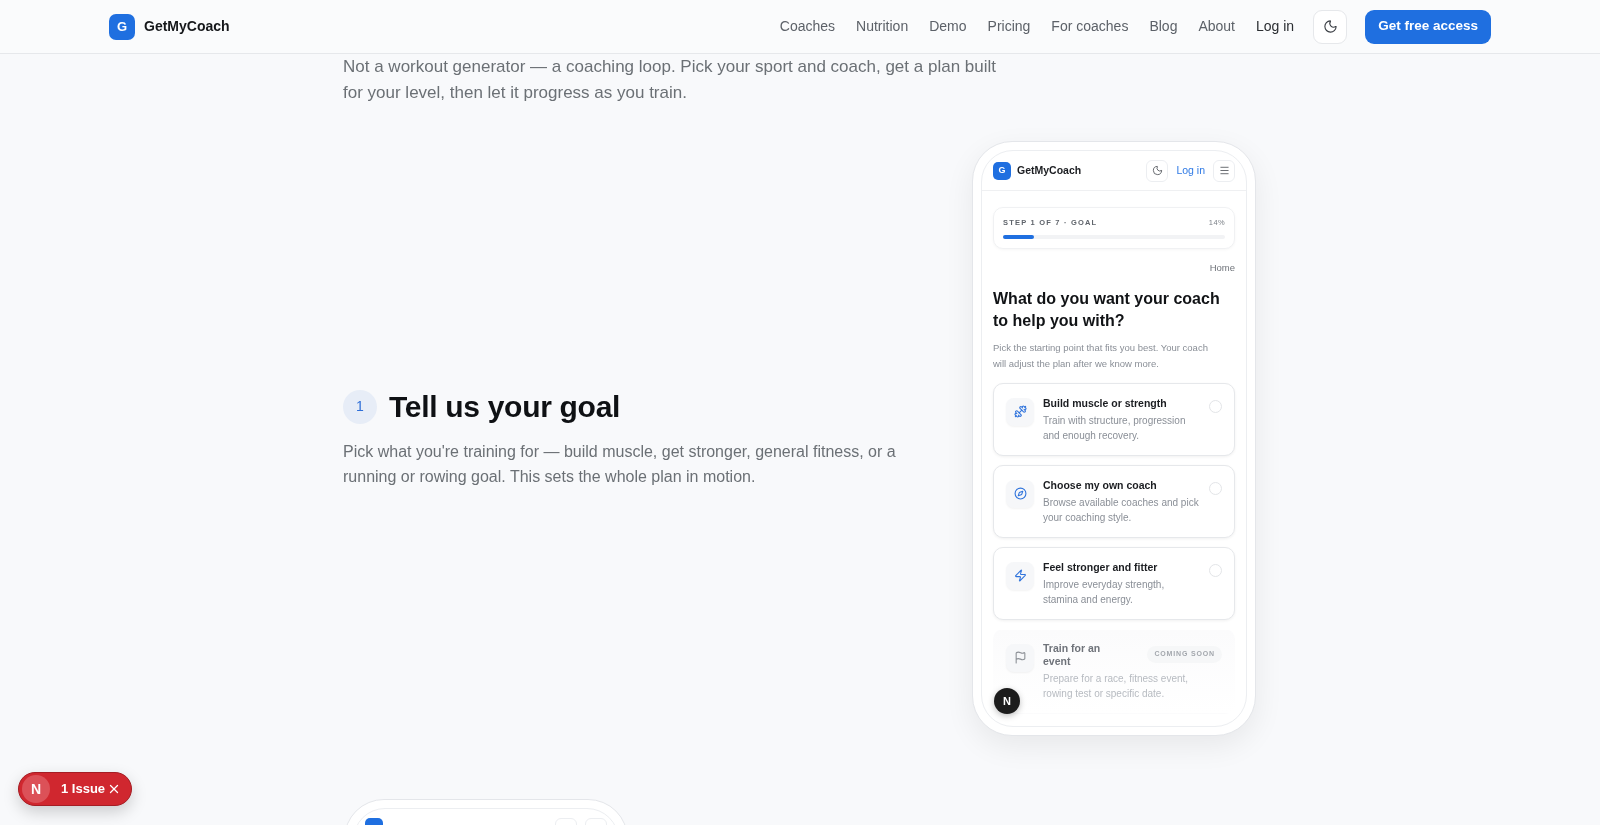 This screenshot has width=1600, height=825. What do you see at coordinates (1104, 592) in the screenshot?
I see `option-description: Improve everyday strength, stamina and energy.` at bounding box center [1104, 592].